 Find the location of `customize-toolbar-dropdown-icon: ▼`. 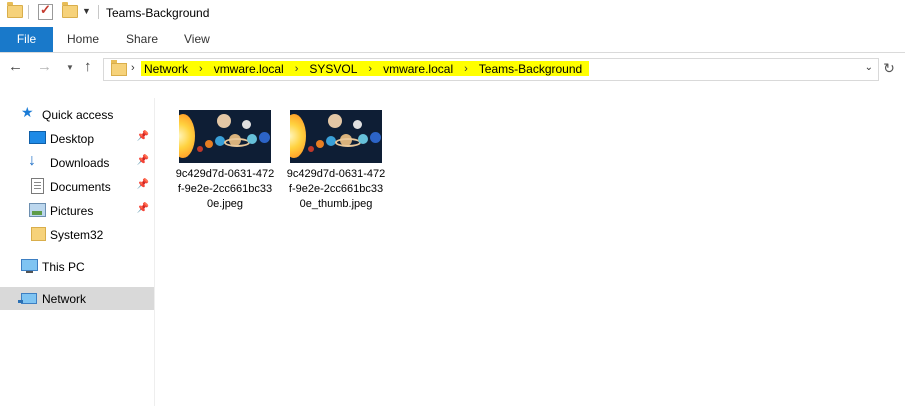

customize-toolbar-dropdown-icon: ▼ is located at coordinates (86, 11).